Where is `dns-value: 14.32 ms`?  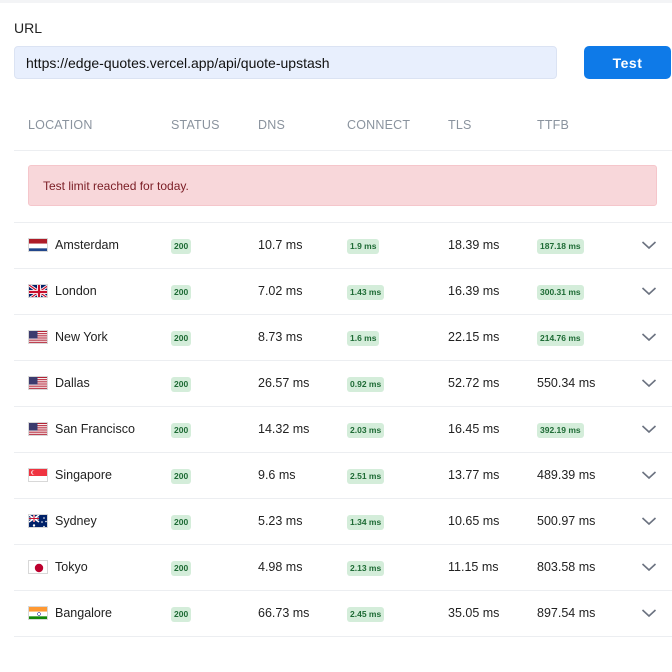
dns-value: 14.32 ms is located at coordinates (284, 429).